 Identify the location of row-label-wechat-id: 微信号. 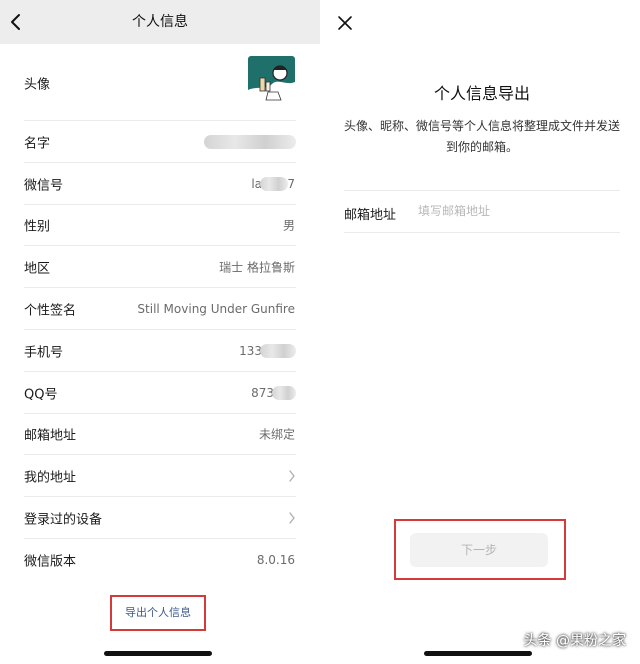
(44, 186).